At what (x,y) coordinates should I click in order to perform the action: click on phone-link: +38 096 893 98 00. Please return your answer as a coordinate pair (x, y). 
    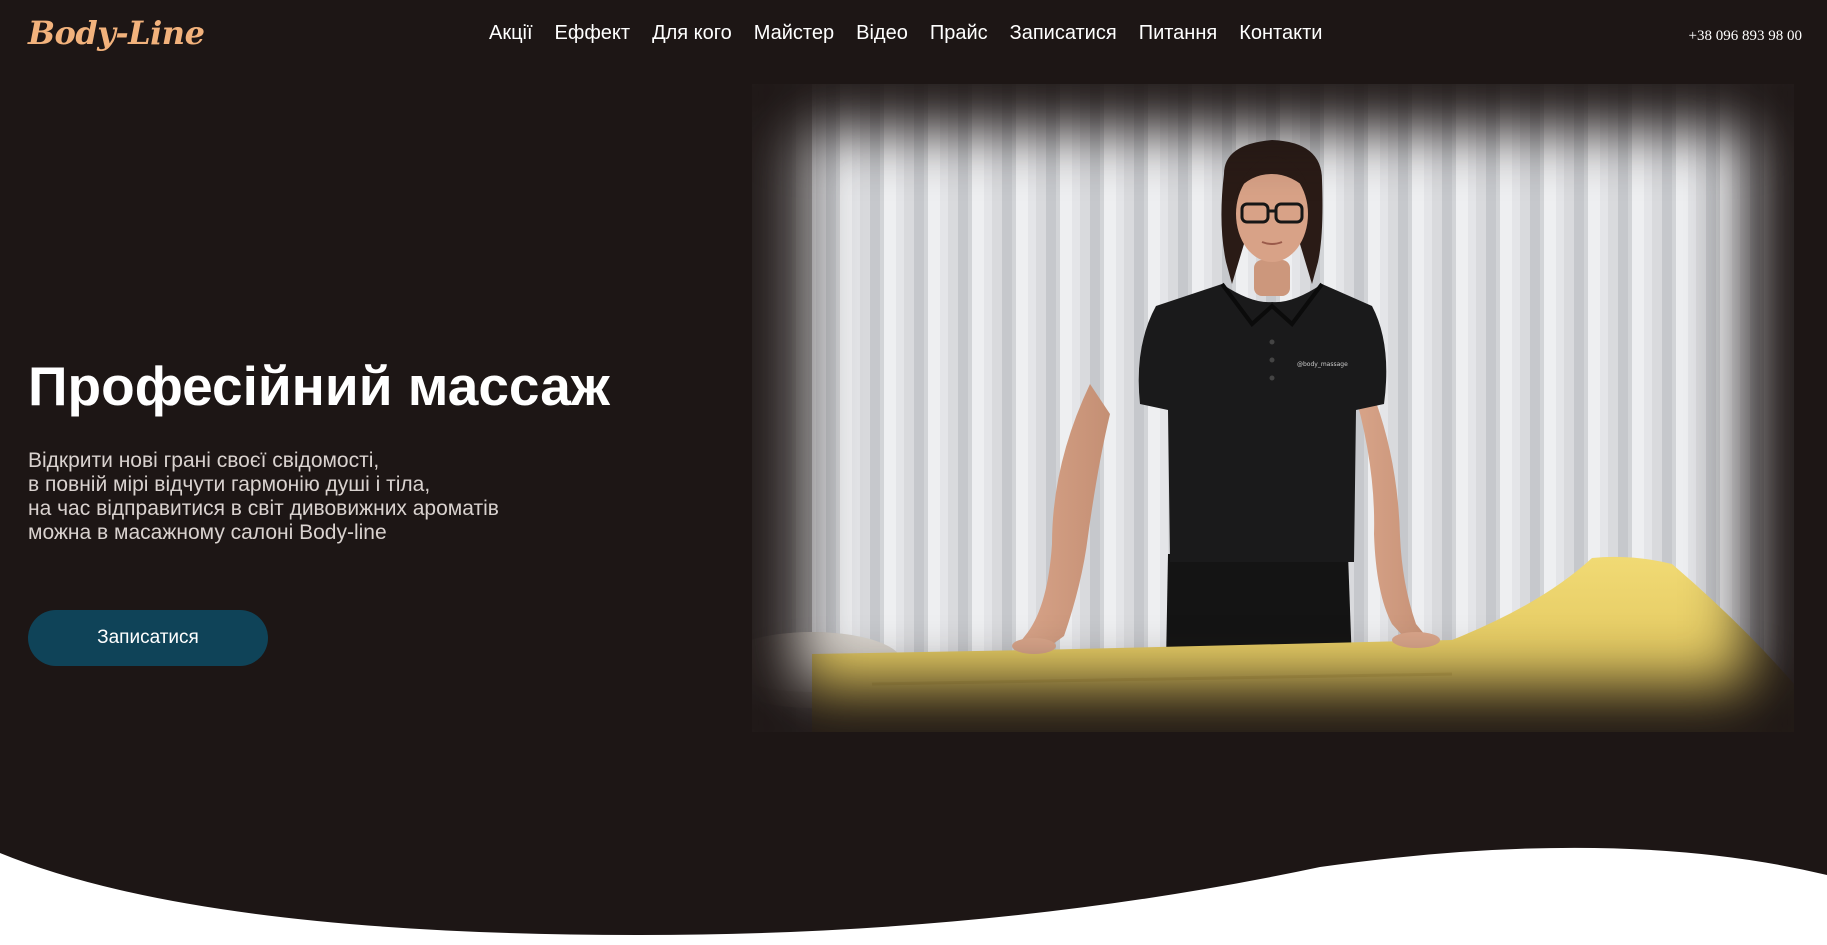
    Looking at the image, I should click on (1745, 36).